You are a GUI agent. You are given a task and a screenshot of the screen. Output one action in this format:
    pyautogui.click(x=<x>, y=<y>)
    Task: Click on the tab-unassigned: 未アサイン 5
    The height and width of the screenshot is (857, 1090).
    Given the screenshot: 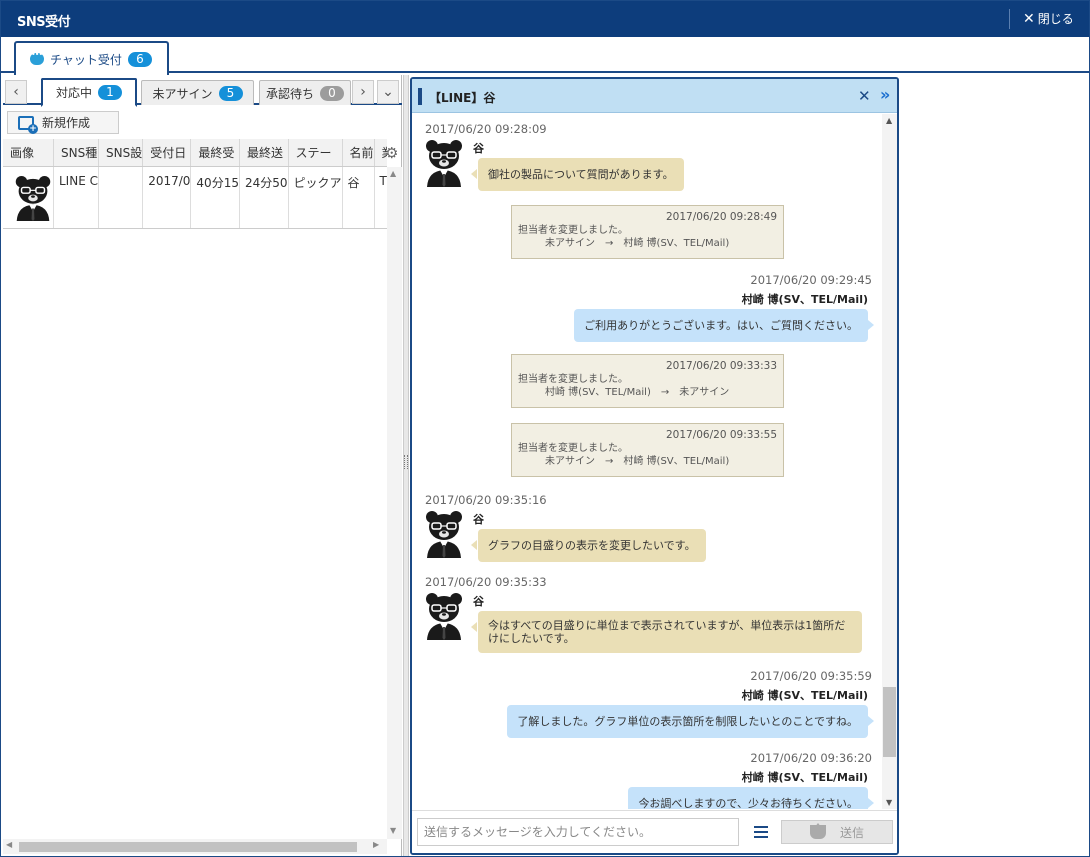 What is the action you would take?
    pyautogui.click(x=197, y=92)
    